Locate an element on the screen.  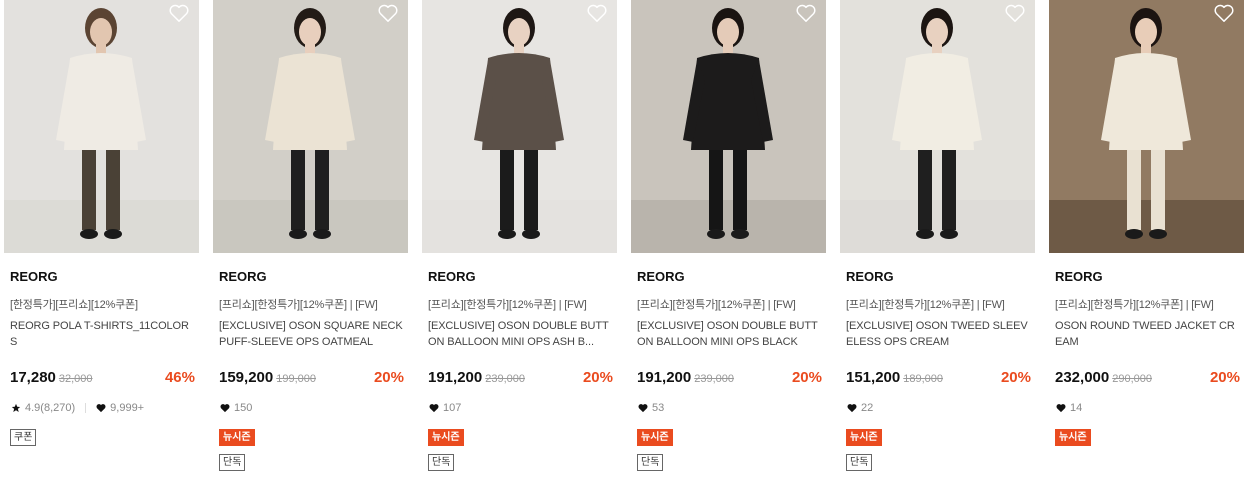
product-meta: 107 is located at coordinates (445, 408).